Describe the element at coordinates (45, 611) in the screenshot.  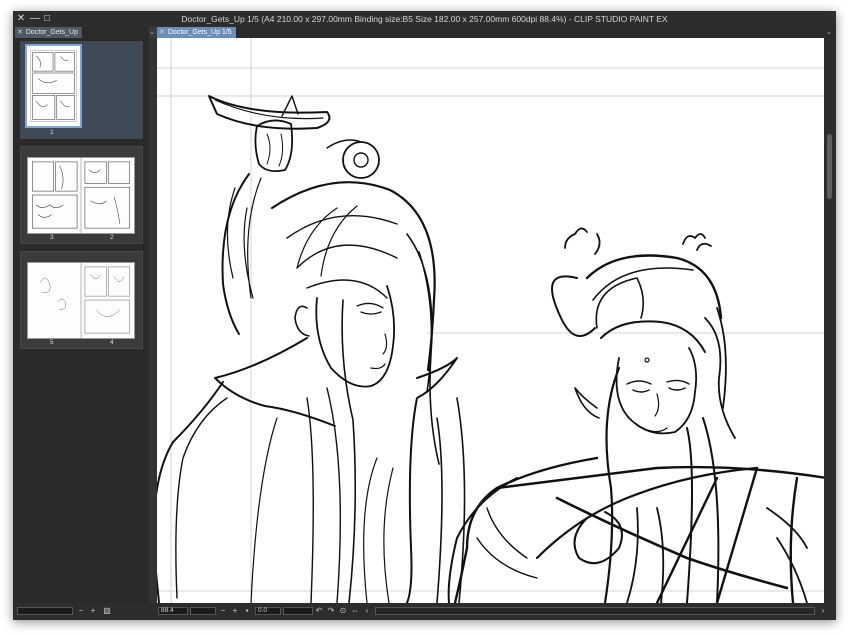
I see `panel-zoom-slider` at that location.